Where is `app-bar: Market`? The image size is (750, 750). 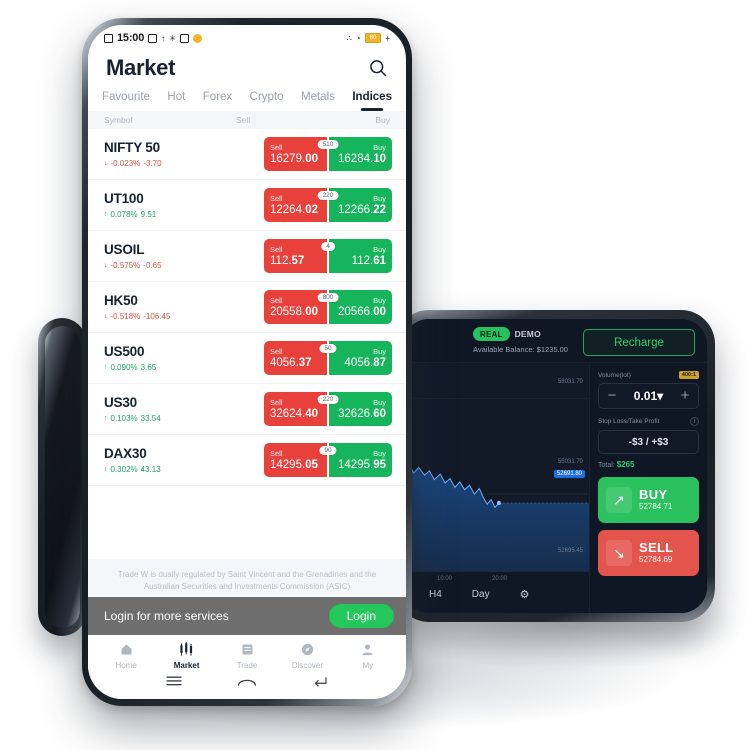 app-bar: Market is located at coordinates (247, 69).